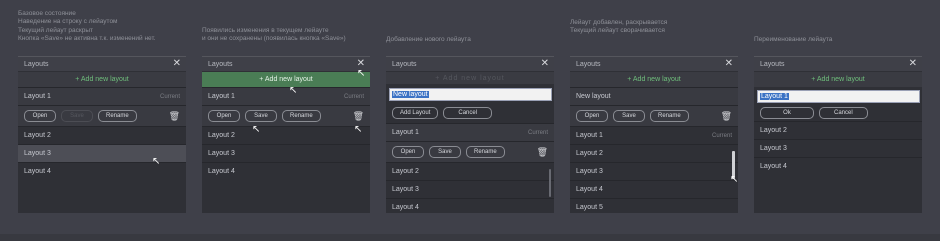 This screenshot has width=940, height=241. Describe the element at coordinates (428, 39) in the screenshot. I see `caption-line: Добавление нового лейаута` at that location.